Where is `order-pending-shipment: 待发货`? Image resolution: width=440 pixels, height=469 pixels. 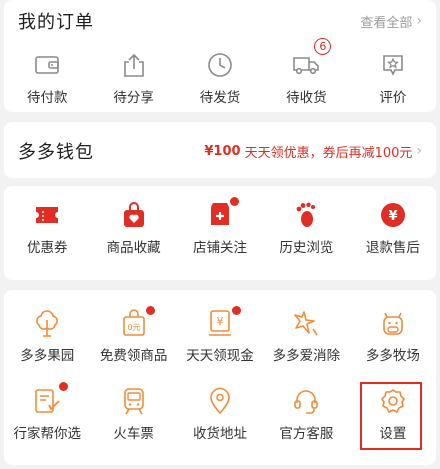
order-pending-shipment: 待发货 is located at coordinates (220, 78).